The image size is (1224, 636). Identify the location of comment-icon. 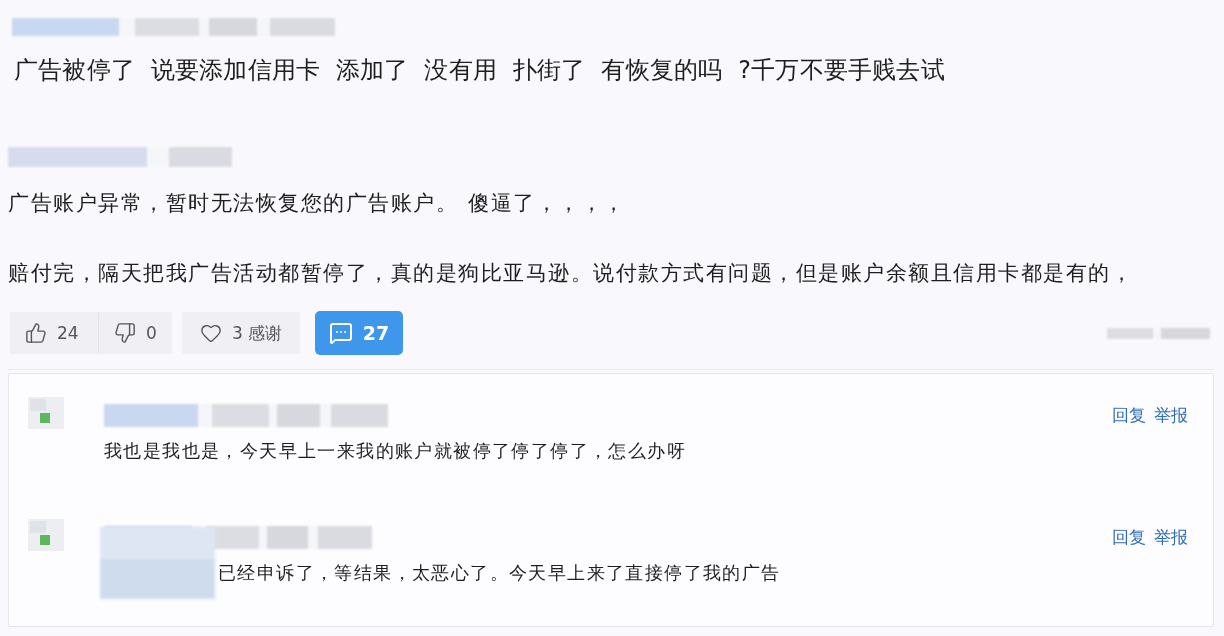
(340, 333).